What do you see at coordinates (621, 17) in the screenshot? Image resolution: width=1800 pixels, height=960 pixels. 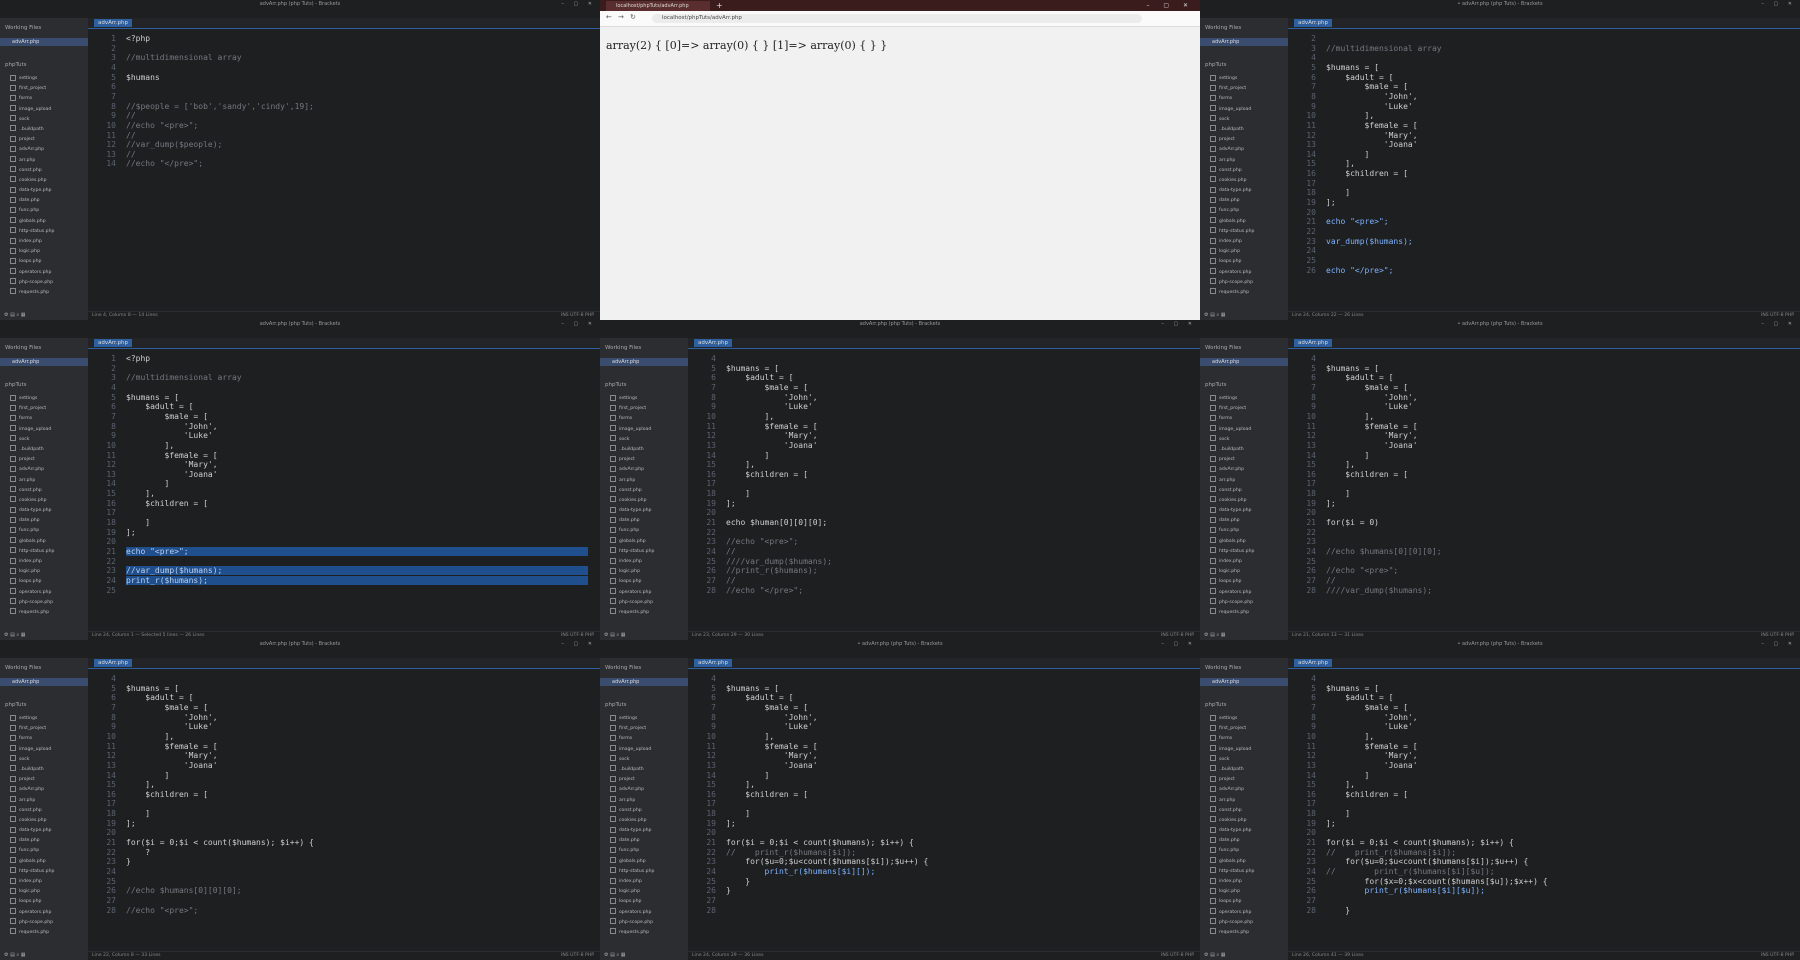 I see `forward-icon: →` at bounding box center [621, 17].